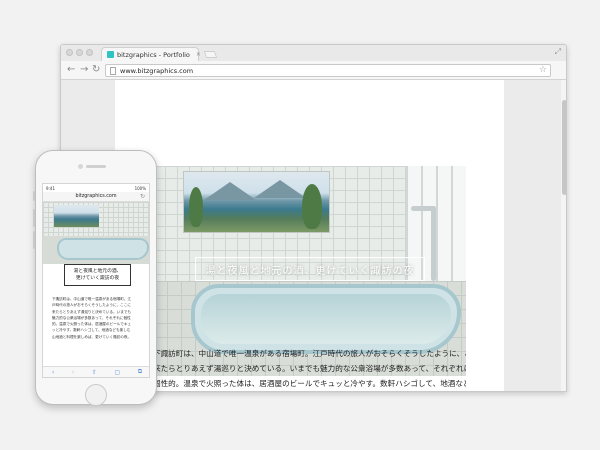 This screenshot has height=450, width=600. What do you see at coordinates (140, 188) in the screenshot?
I see `status-battery: 100%` at bounding box center [140, 188].